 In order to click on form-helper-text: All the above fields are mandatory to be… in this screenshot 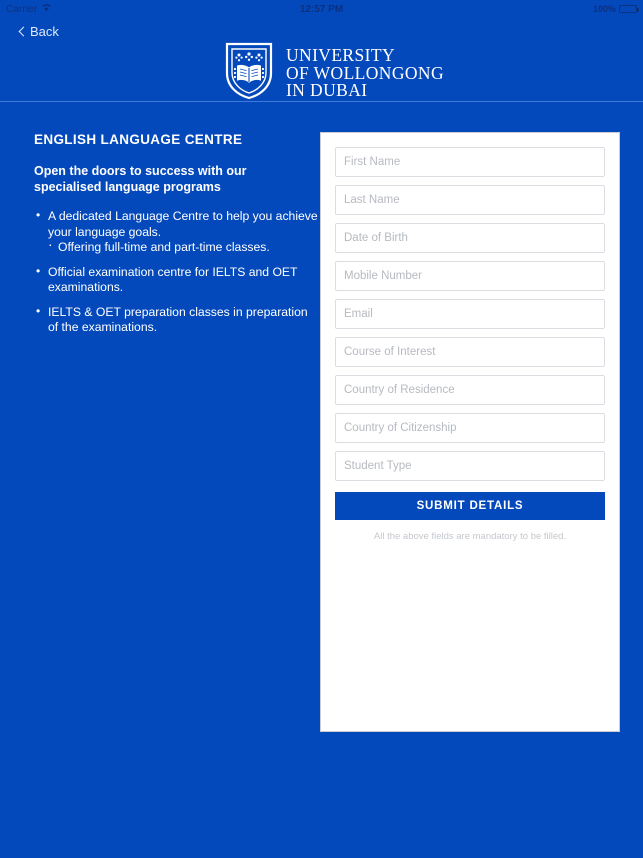, I will do `click(470, 536)`.